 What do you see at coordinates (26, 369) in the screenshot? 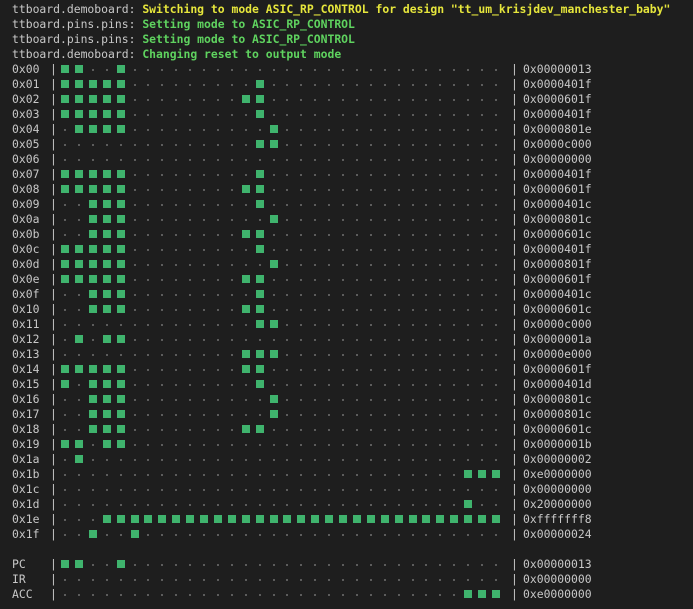
I see `memory-row-label: 0x14` at bounding box center [26, 369].